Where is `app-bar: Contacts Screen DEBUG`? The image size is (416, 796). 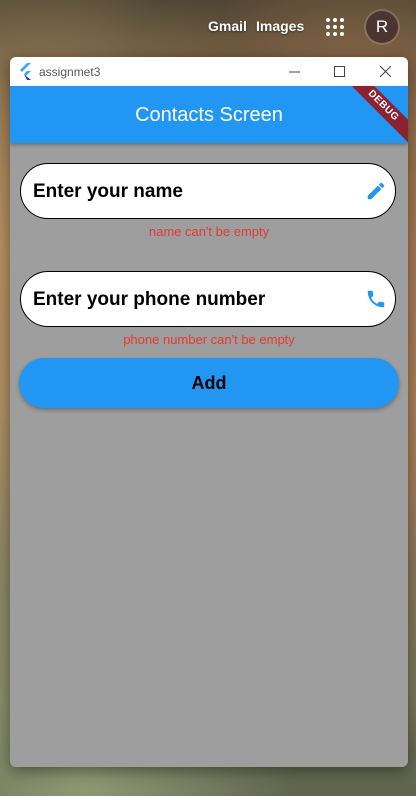
app-bar: Contacts Screen DEBUG is located at coordinates (209, 114).